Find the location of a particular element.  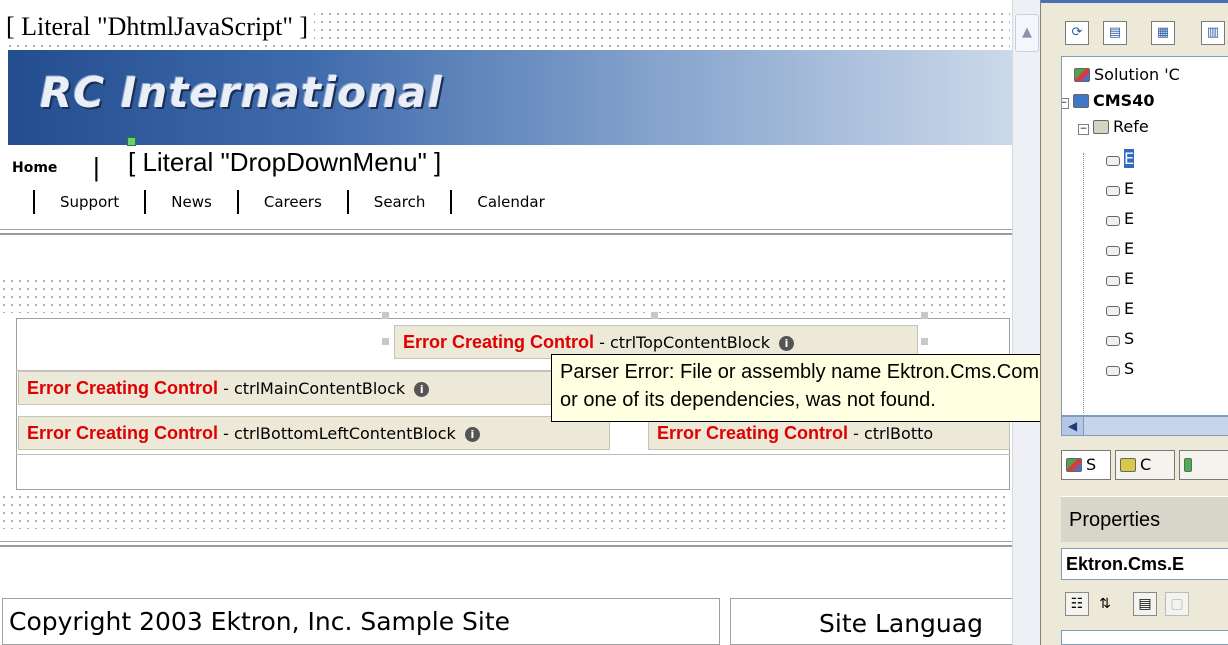

properties-panel-title: Properties is located at coordinates (1144, 519).